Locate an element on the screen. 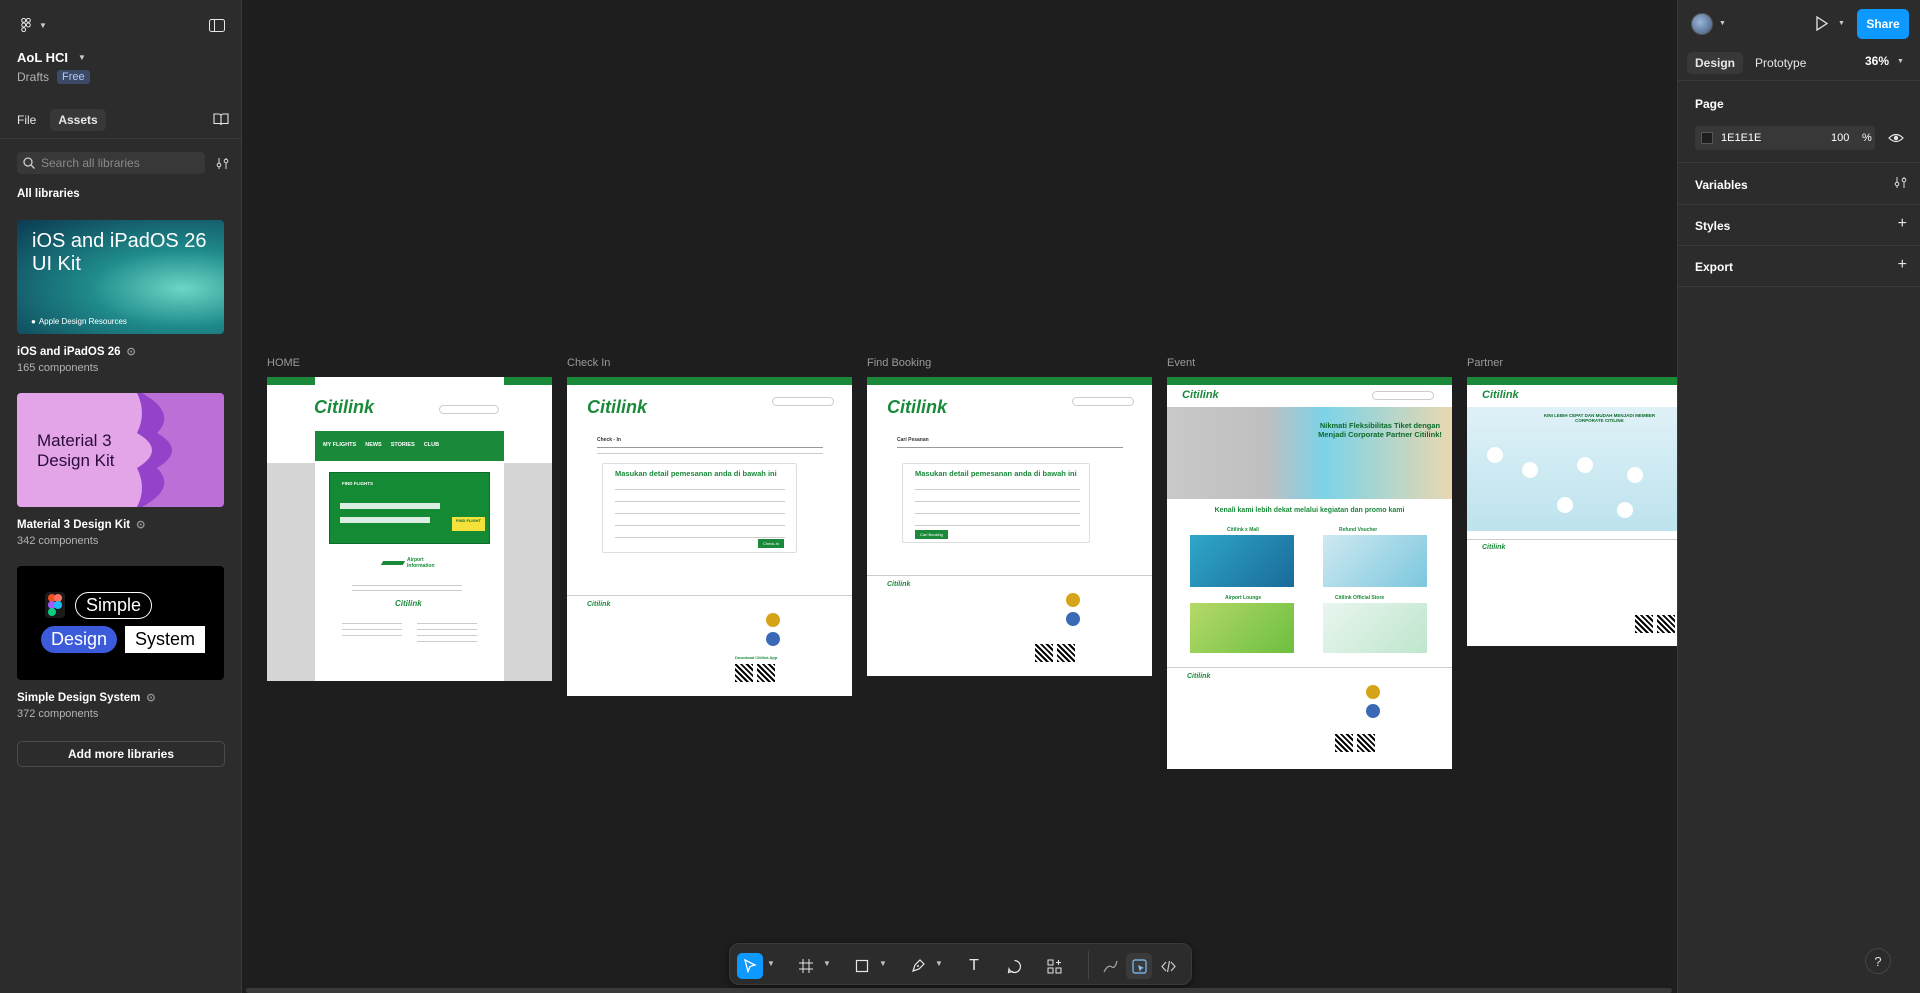 This screenshot has width=1920, height=993. figma-logo-icon is located at coordinates (55, 605).